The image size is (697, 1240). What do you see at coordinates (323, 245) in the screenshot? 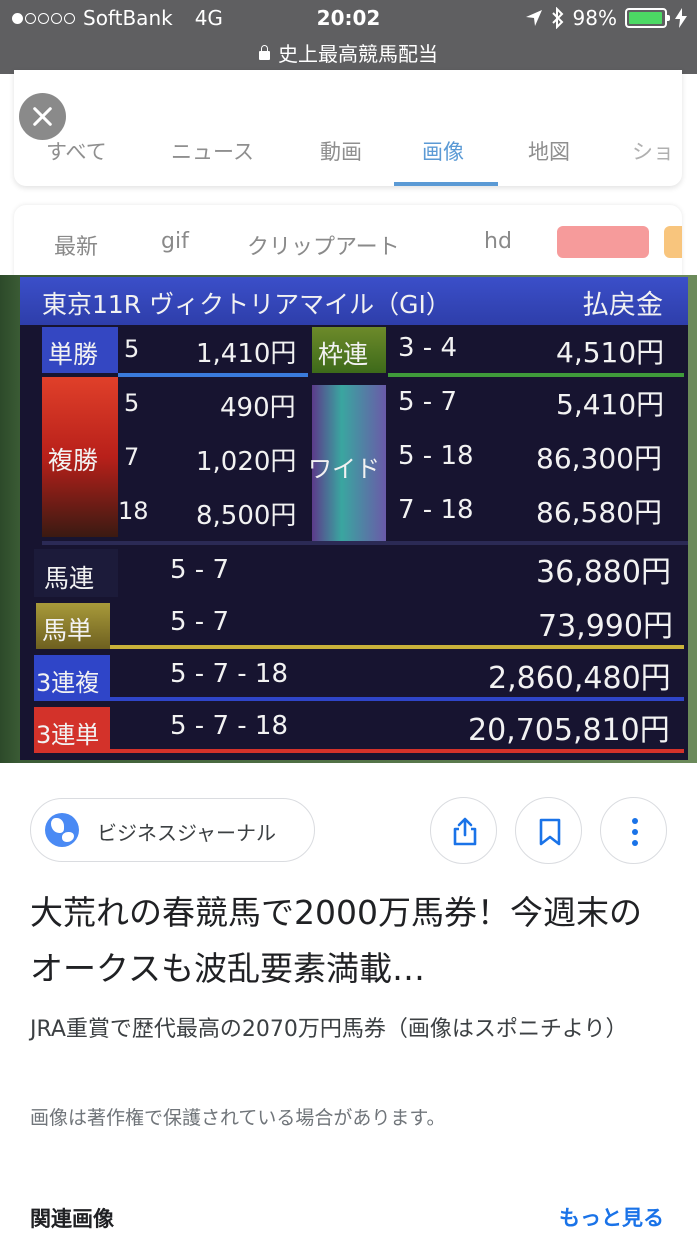
I see `chip-clipart: クリップアート` at bounding box center [323, 245].